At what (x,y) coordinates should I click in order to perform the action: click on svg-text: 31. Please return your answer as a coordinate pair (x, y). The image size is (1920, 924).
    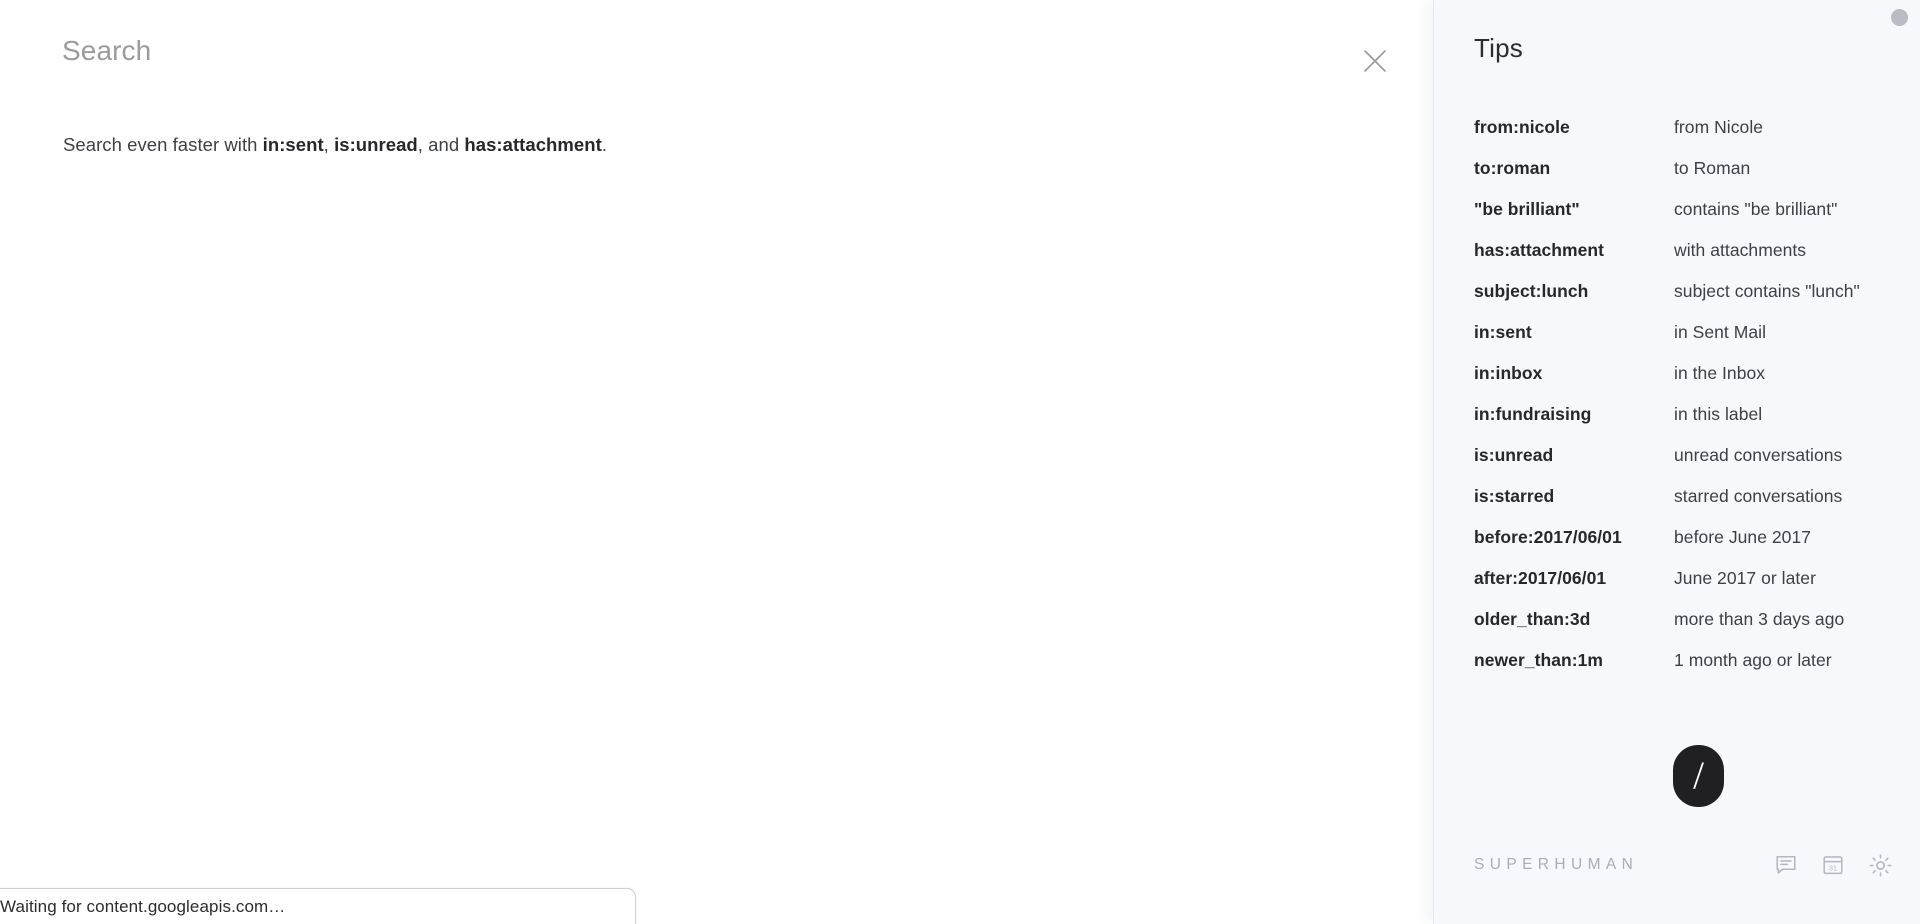
    Looking at the image, I should click on (1833, 867).